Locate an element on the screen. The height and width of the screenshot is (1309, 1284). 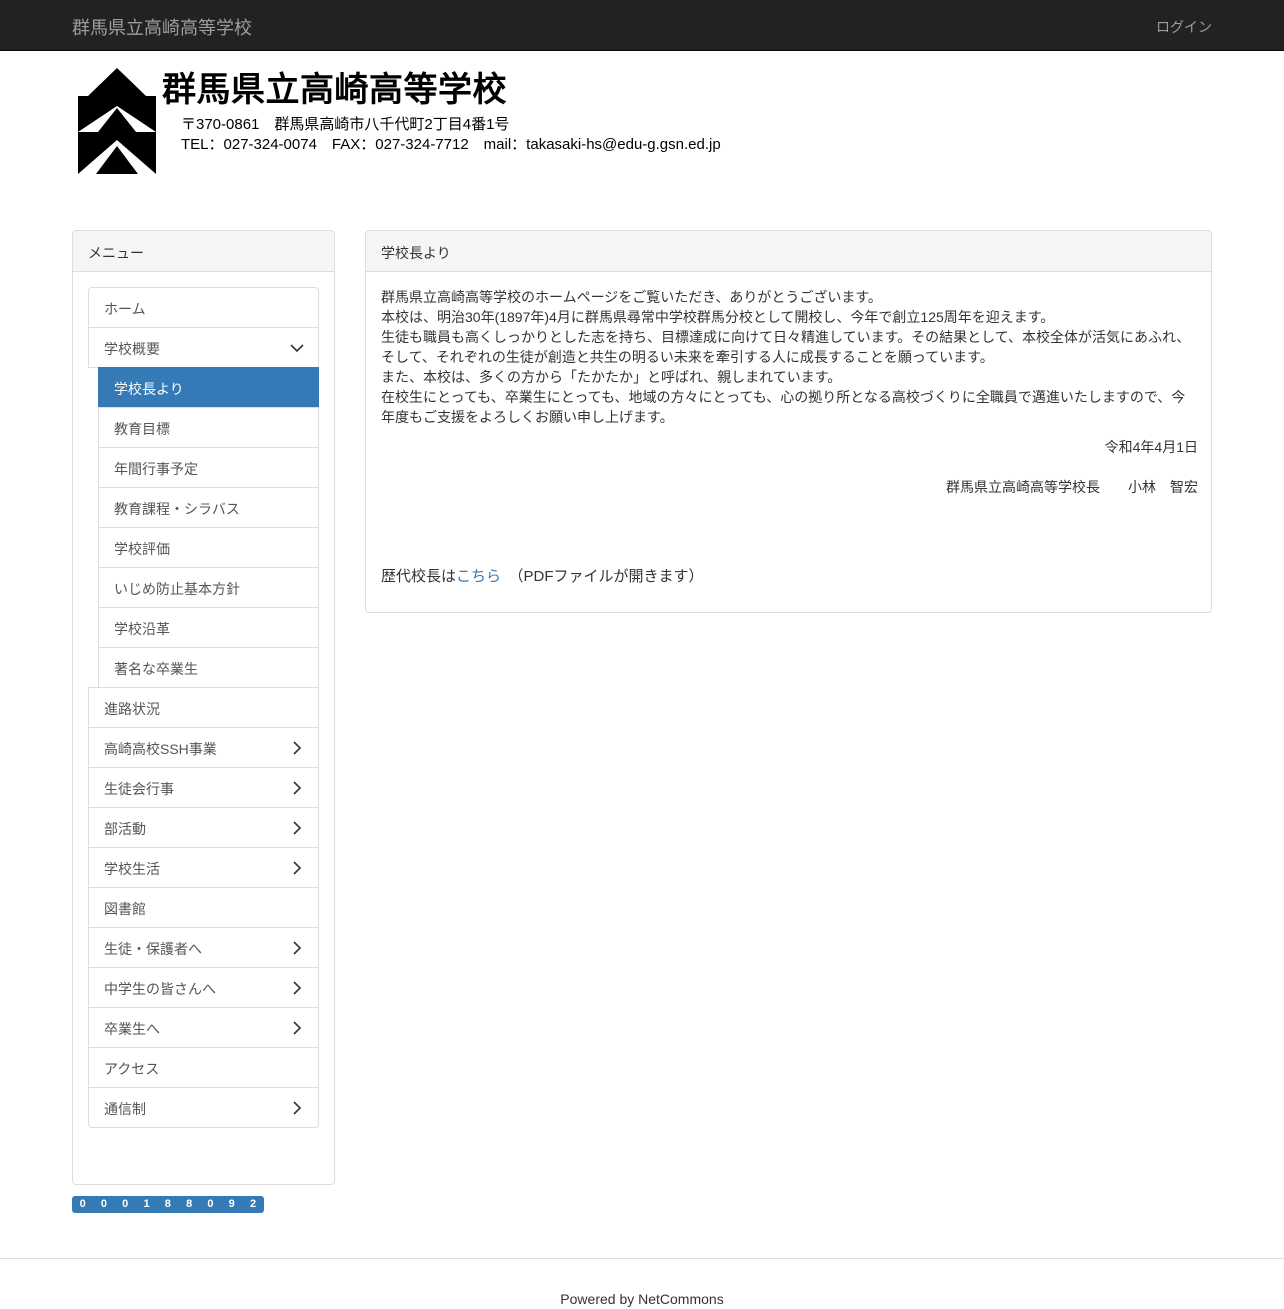
history-suffix: （PDFファイルが開きます） is located at coordinates (602, 576).